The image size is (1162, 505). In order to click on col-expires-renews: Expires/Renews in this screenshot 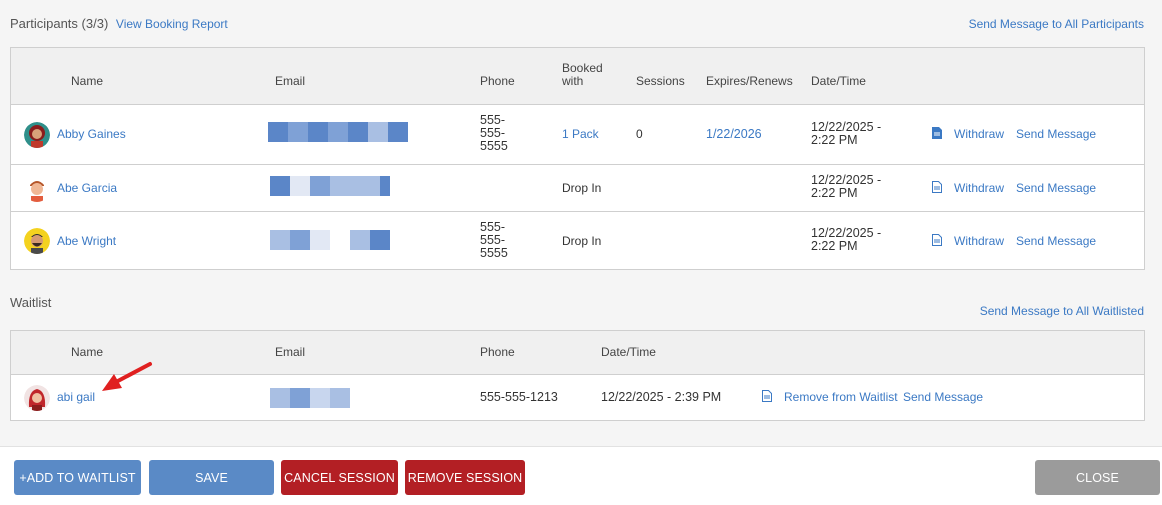, I will do `click(749, 81)`.